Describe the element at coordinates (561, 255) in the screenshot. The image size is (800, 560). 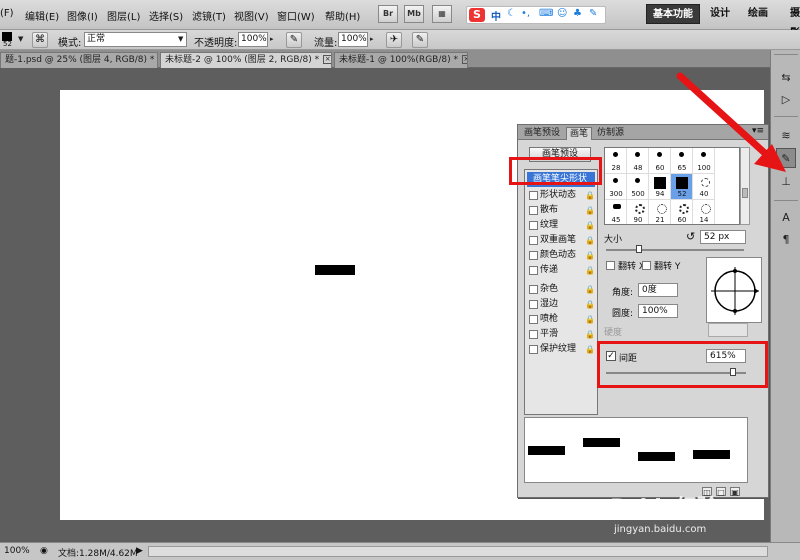
I see `option-color-dynamics: 颜色动态 🔒` at that location.